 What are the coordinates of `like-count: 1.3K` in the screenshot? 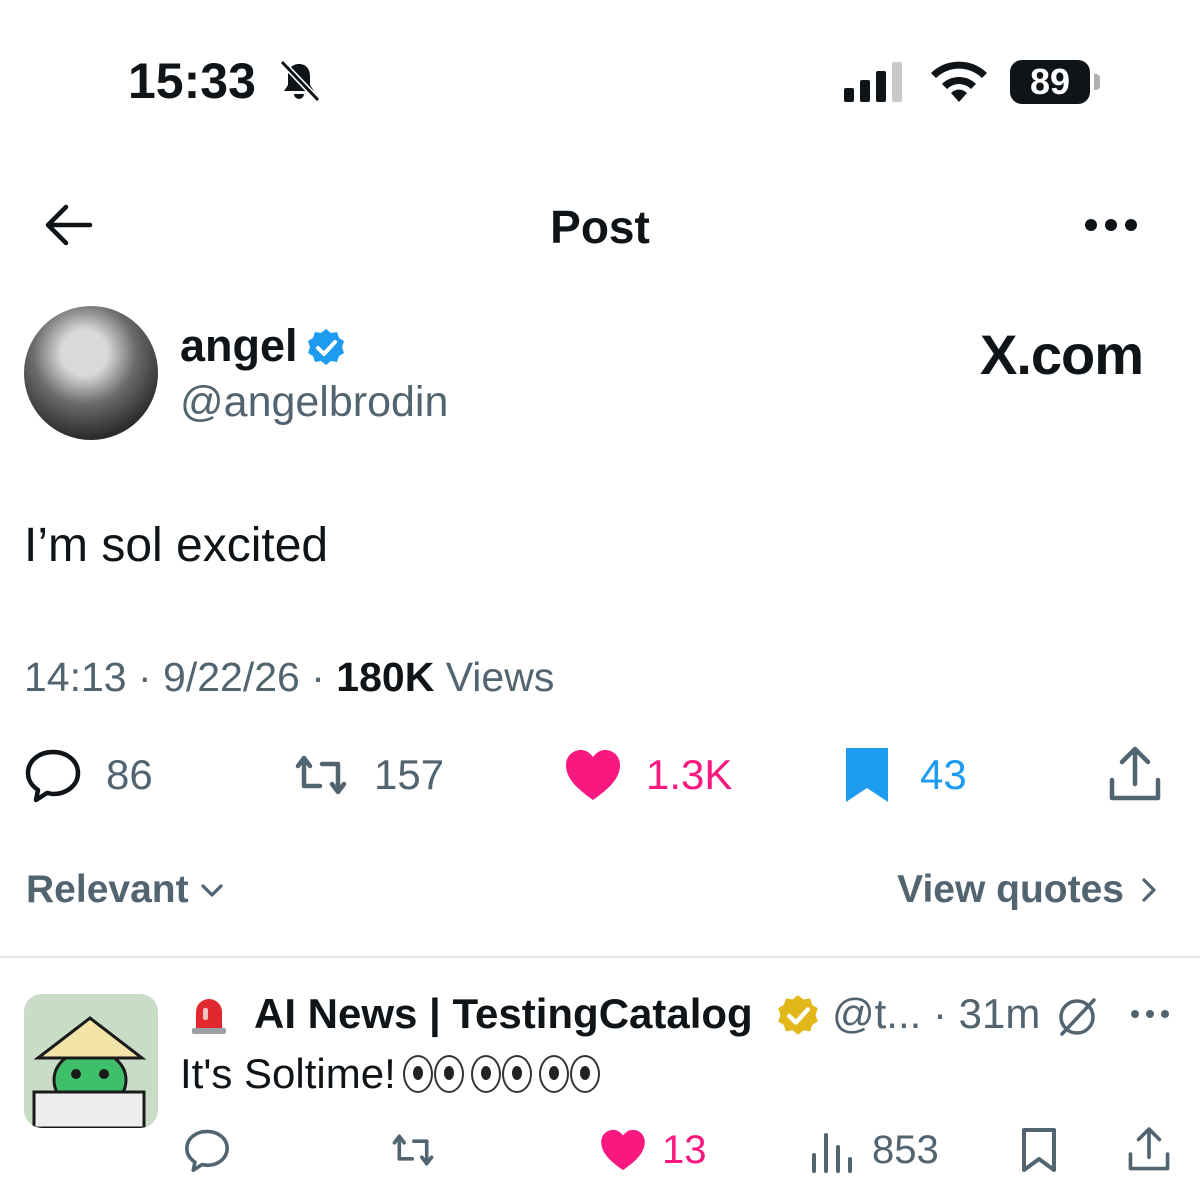 It's located at (689, 774).